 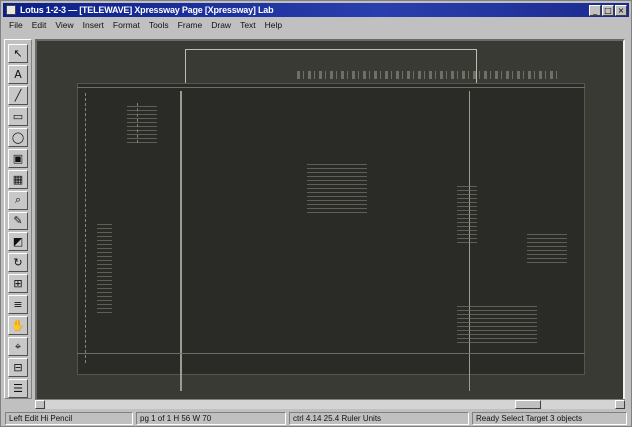 I want to click on pen-icon: ✎, so click(x=18, y=221).